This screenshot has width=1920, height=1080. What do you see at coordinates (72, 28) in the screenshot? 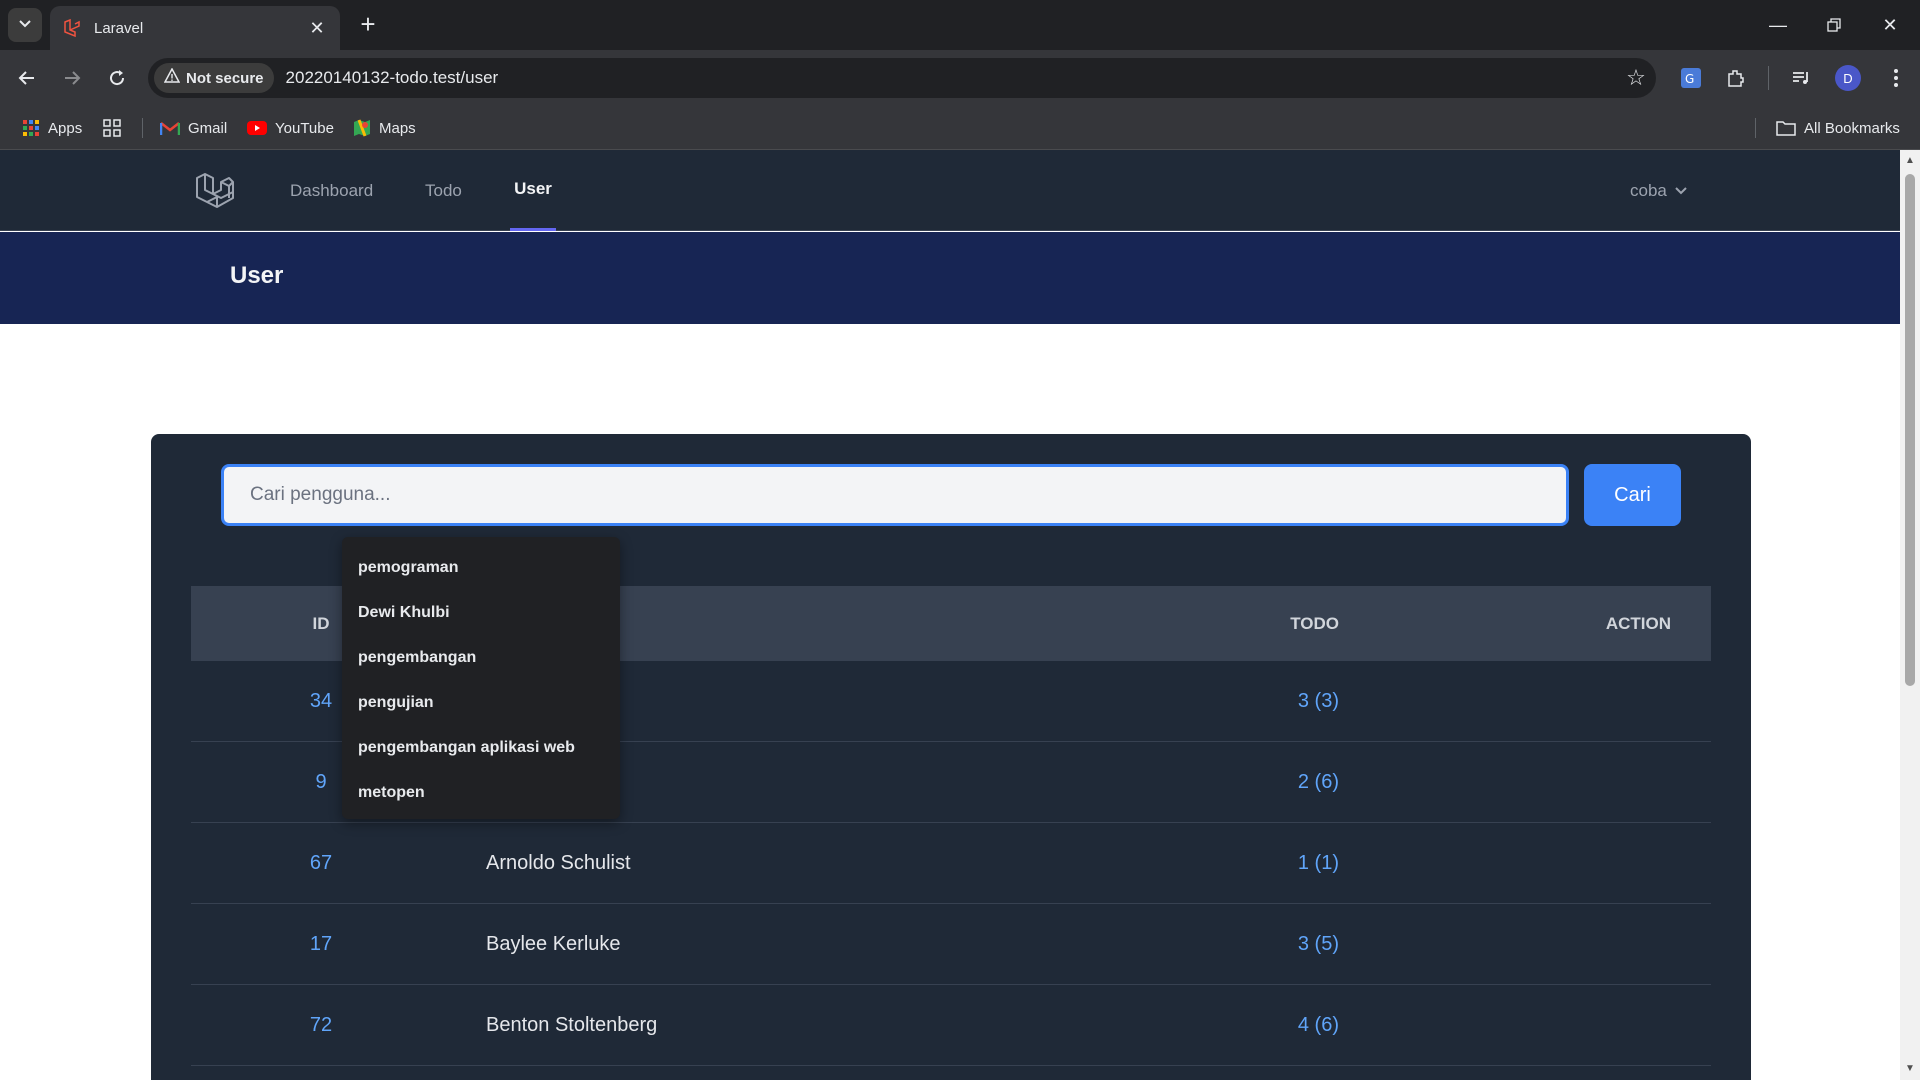
I see `laravel-favicon-icon` at bounding box center [72, 28].